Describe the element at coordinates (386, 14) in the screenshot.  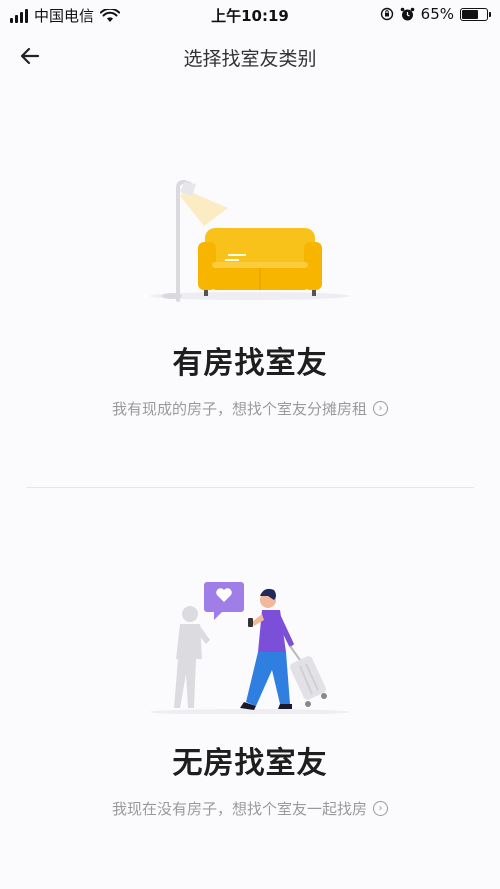
I see `orientation-lock-icon` at that location.